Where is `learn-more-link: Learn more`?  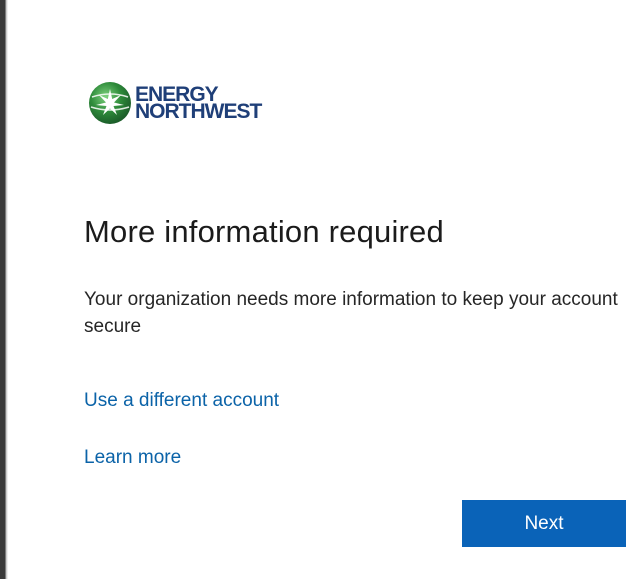
learn-more-link: Learn more is located at coordinates (132, 458).